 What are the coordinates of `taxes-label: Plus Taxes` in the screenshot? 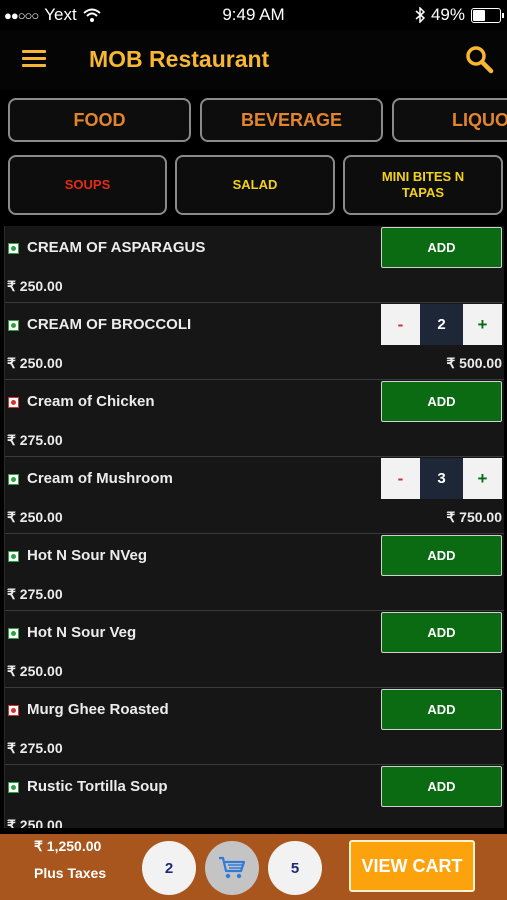 It's located at (70, 873).